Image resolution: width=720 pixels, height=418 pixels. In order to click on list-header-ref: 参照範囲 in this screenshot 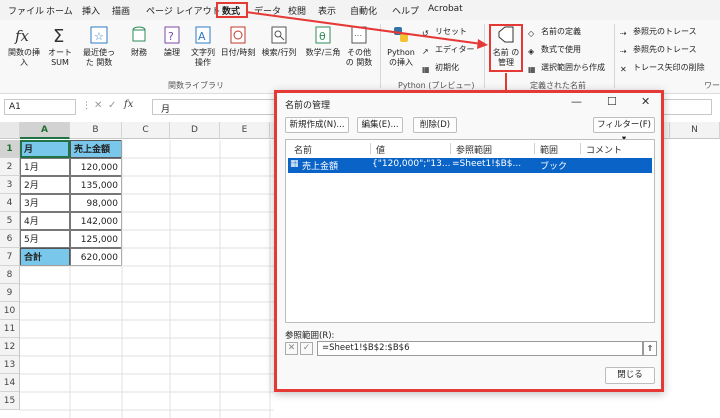, I will do `click(474, 149)`.